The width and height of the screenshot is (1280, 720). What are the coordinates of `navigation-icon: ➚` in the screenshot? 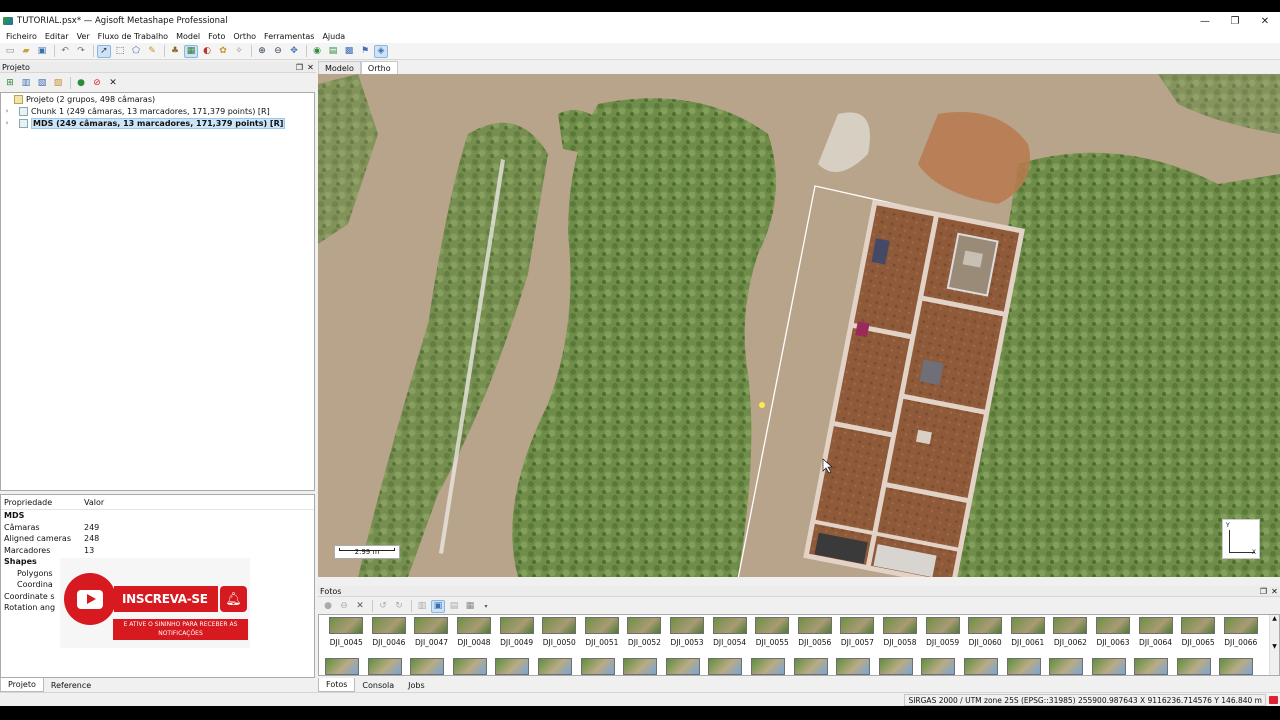 It's located at (104, 51).